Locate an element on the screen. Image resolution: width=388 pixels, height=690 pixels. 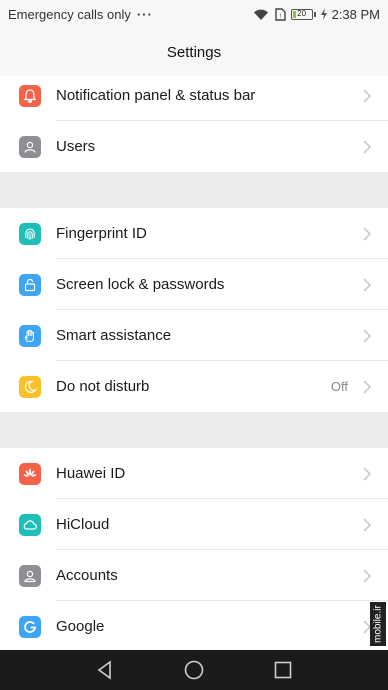
settings-item-label: Fingerprint ID is located at coordinates (101, 233).